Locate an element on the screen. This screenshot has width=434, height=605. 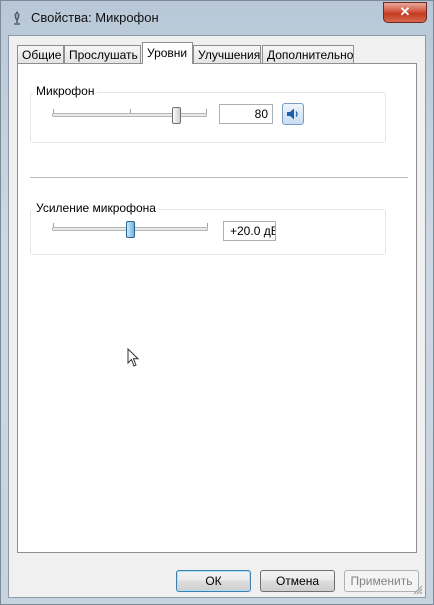
microphone-level-field: 80 is located at coordinates (246, 114).